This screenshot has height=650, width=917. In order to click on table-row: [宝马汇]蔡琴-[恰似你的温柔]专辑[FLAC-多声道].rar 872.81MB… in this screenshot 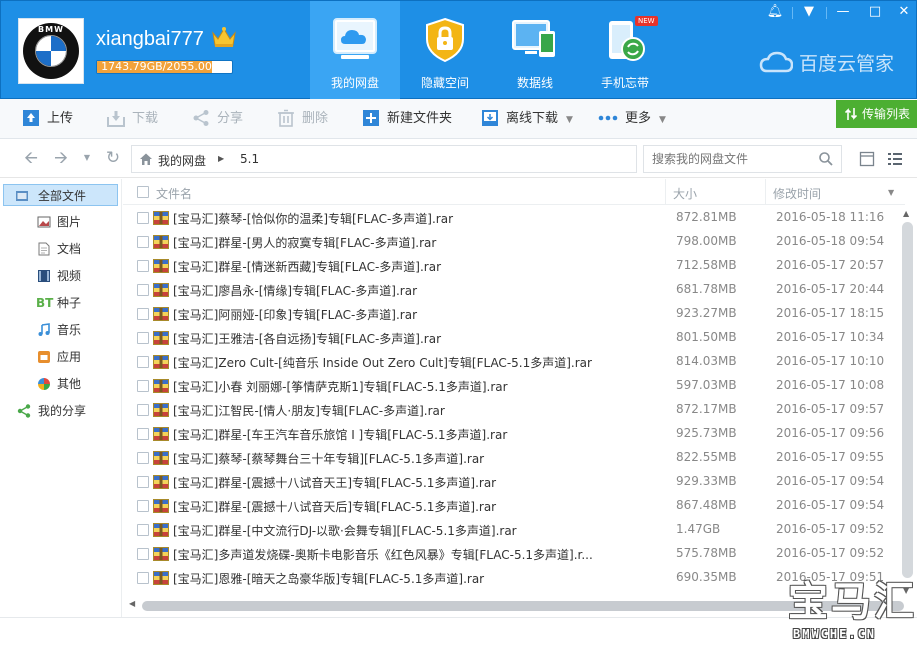, I will do `click(514, 218)`.